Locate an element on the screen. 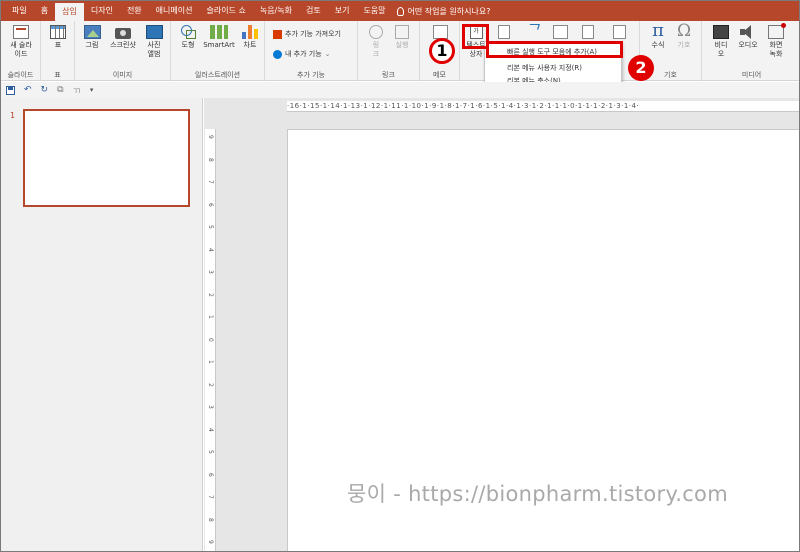 This screenshot has width=800, height=552. get-addins-label: 추가 기능 가져오기 is located at coordinates (313, 34).